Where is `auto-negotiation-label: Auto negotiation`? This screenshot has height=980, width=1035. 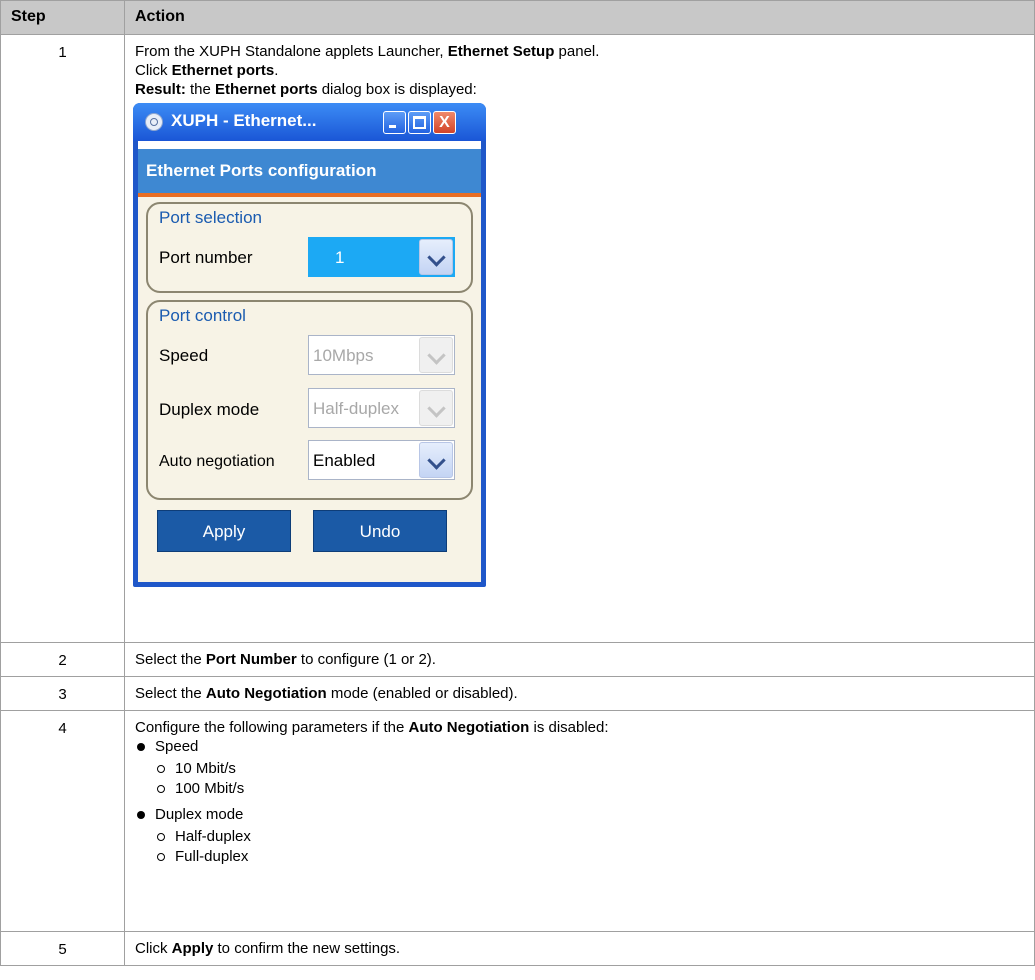 auto-negotiation-label: Auto negotiation is located at coordinates (217, 461).